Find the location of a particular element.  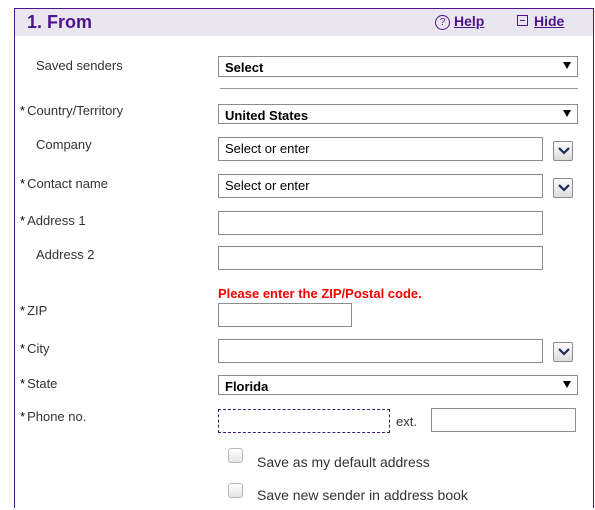

ext-input is located at coordinates (503, 420).